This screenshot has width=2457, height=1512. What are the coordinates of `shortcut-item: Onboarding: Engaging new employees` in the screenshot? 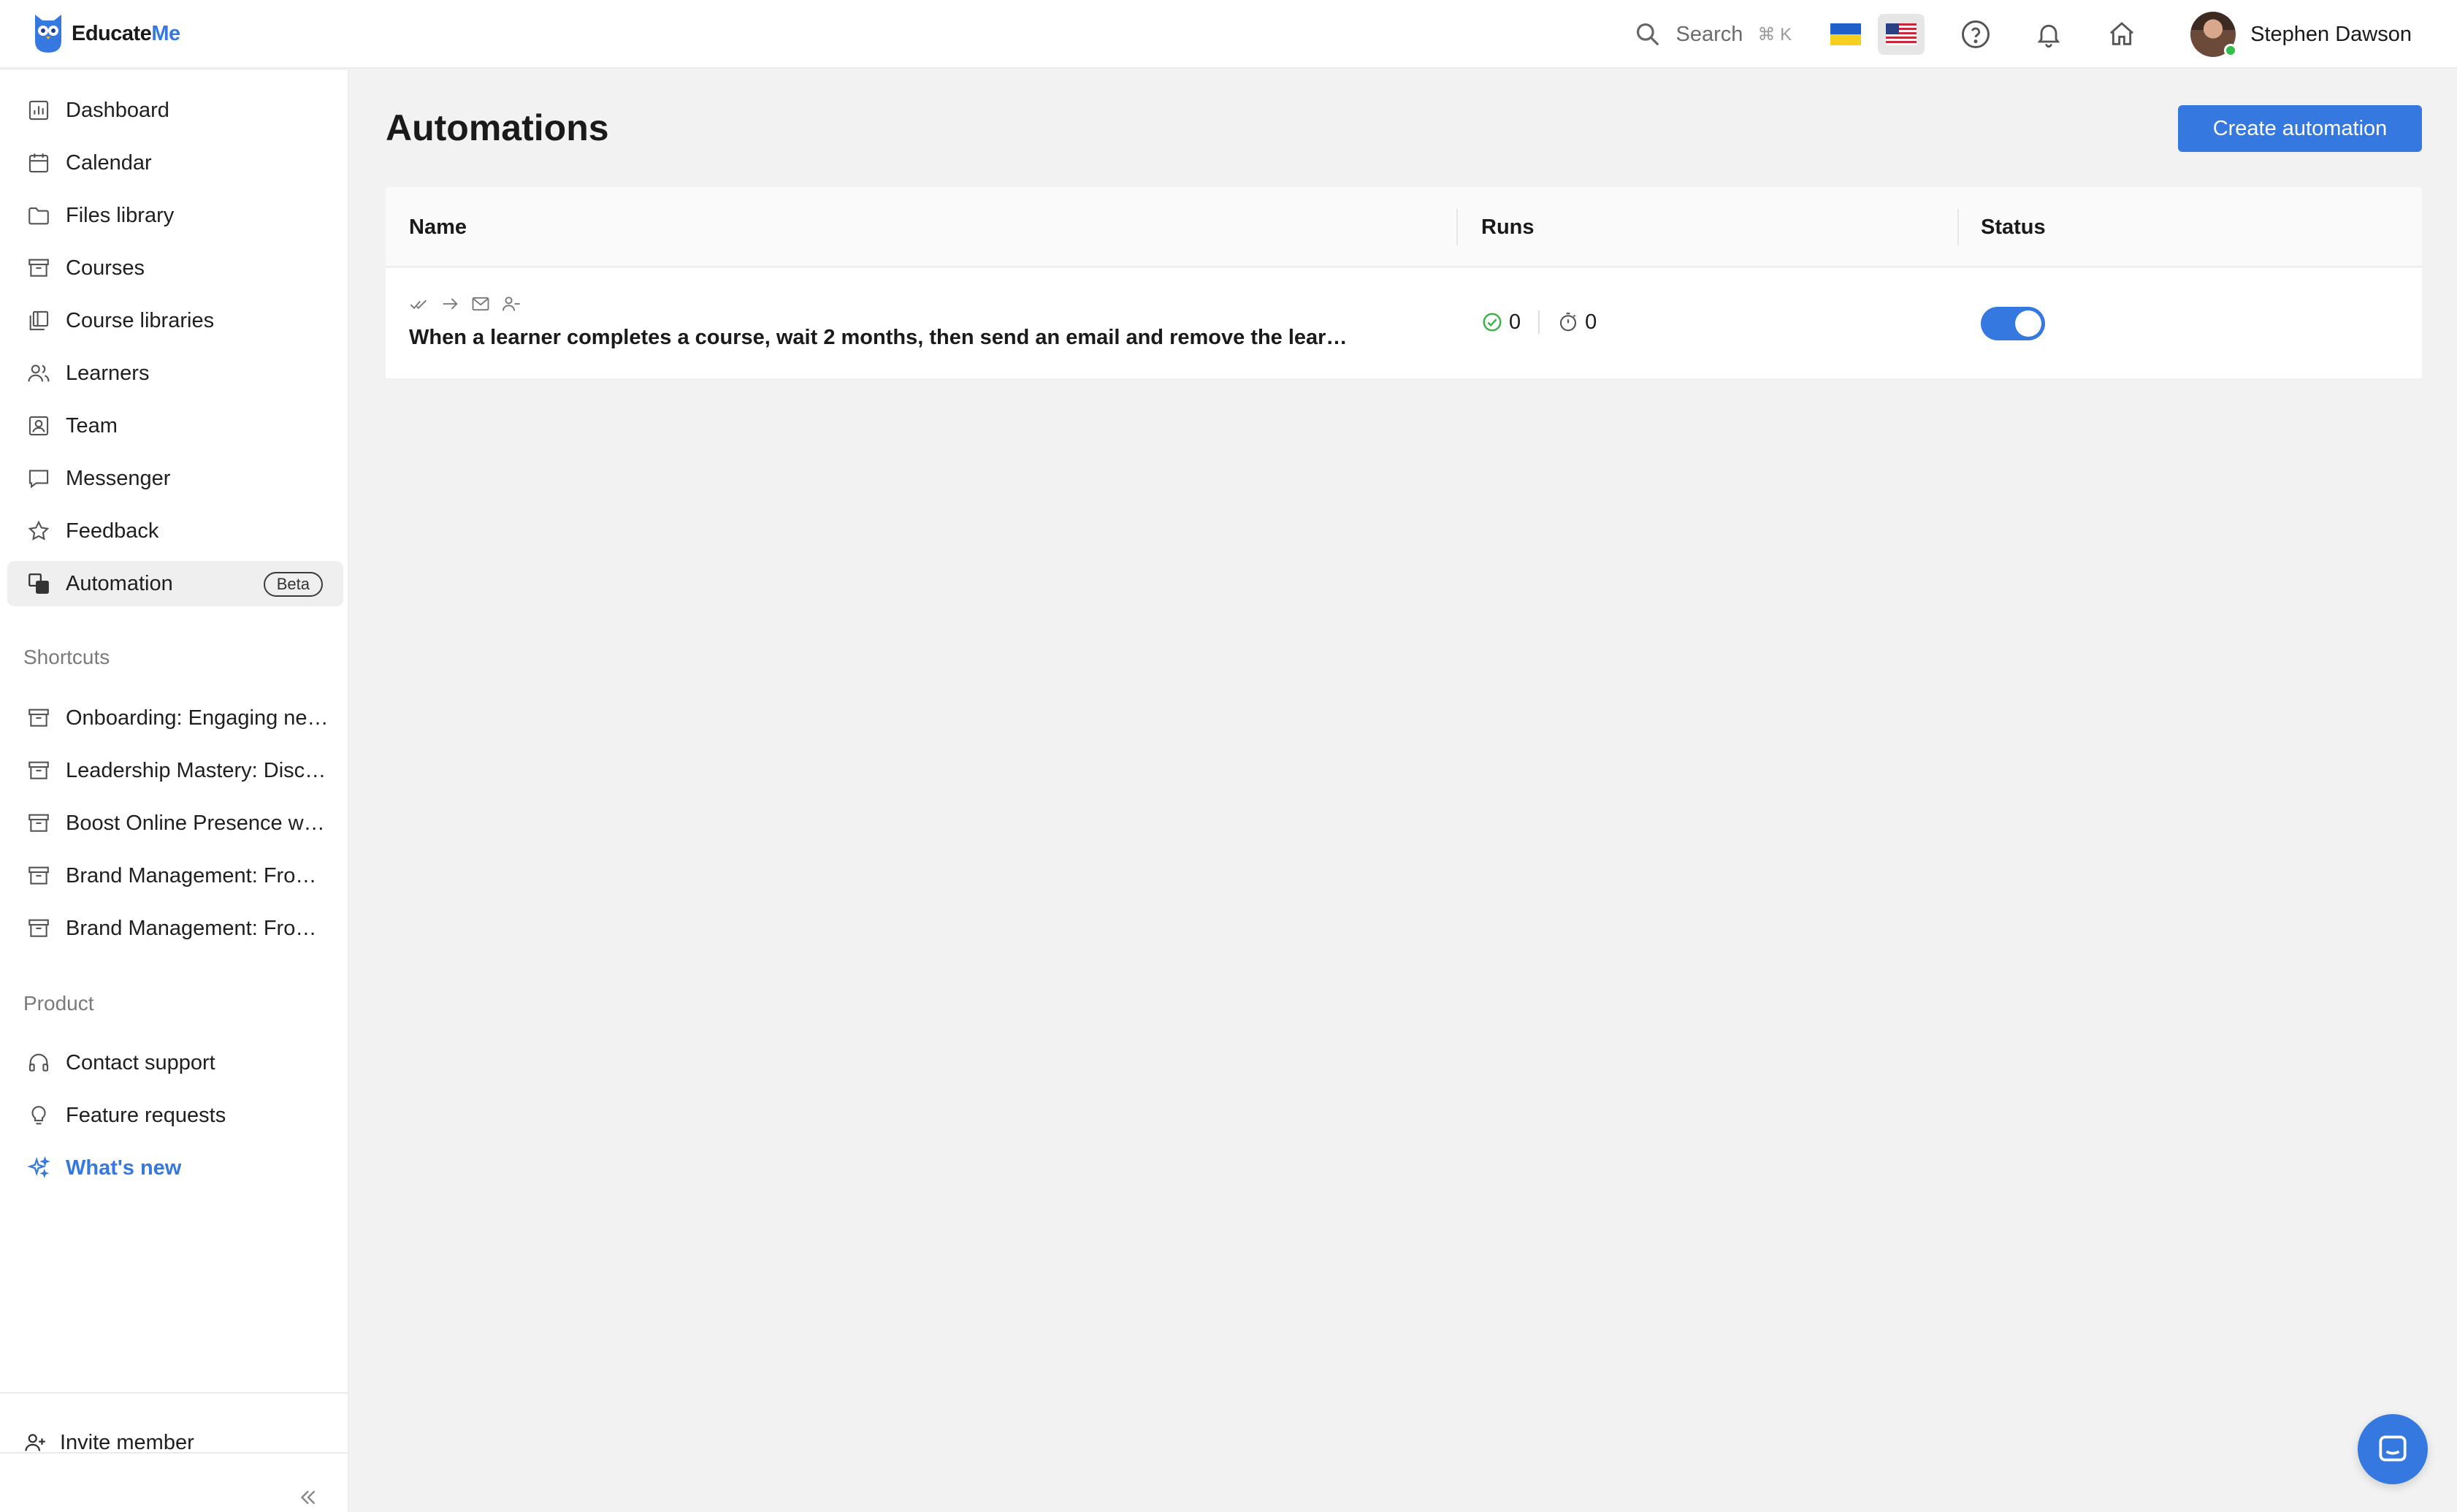 It's located at (175, 718).